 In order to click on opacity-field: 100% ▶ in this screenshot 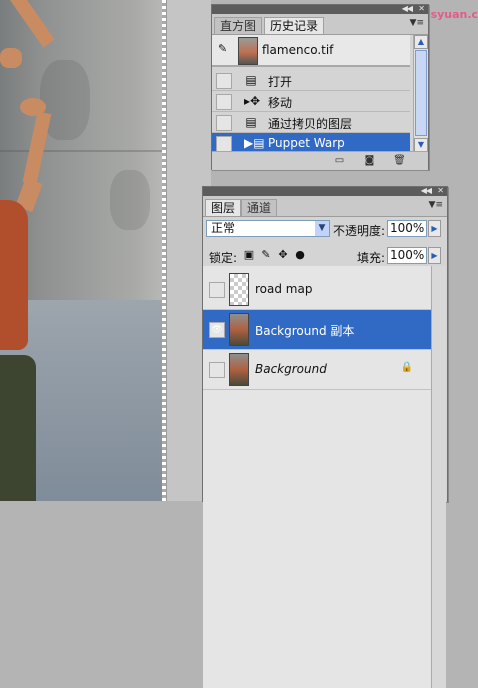, I will do `click(414, 228)`.